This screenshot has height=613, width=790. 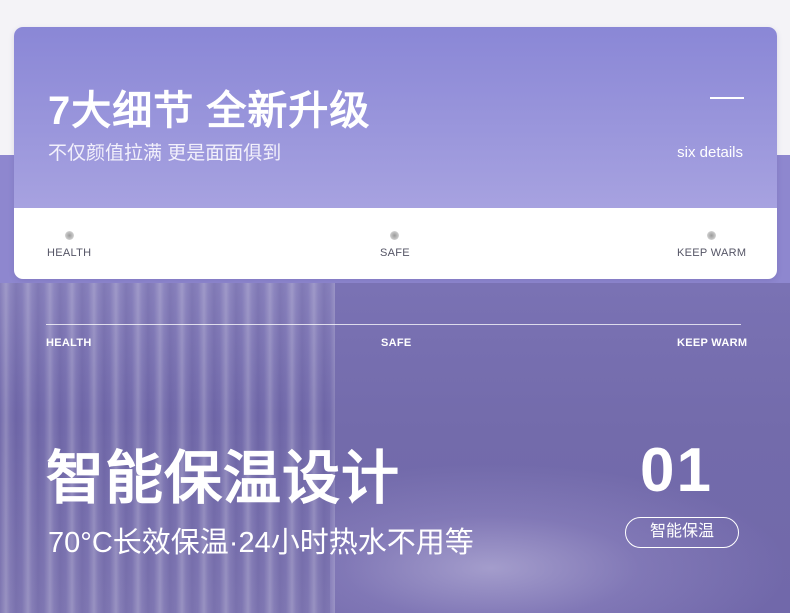 I want to click on section-tag-badge: 智能保温, so click(x=682, y=532).